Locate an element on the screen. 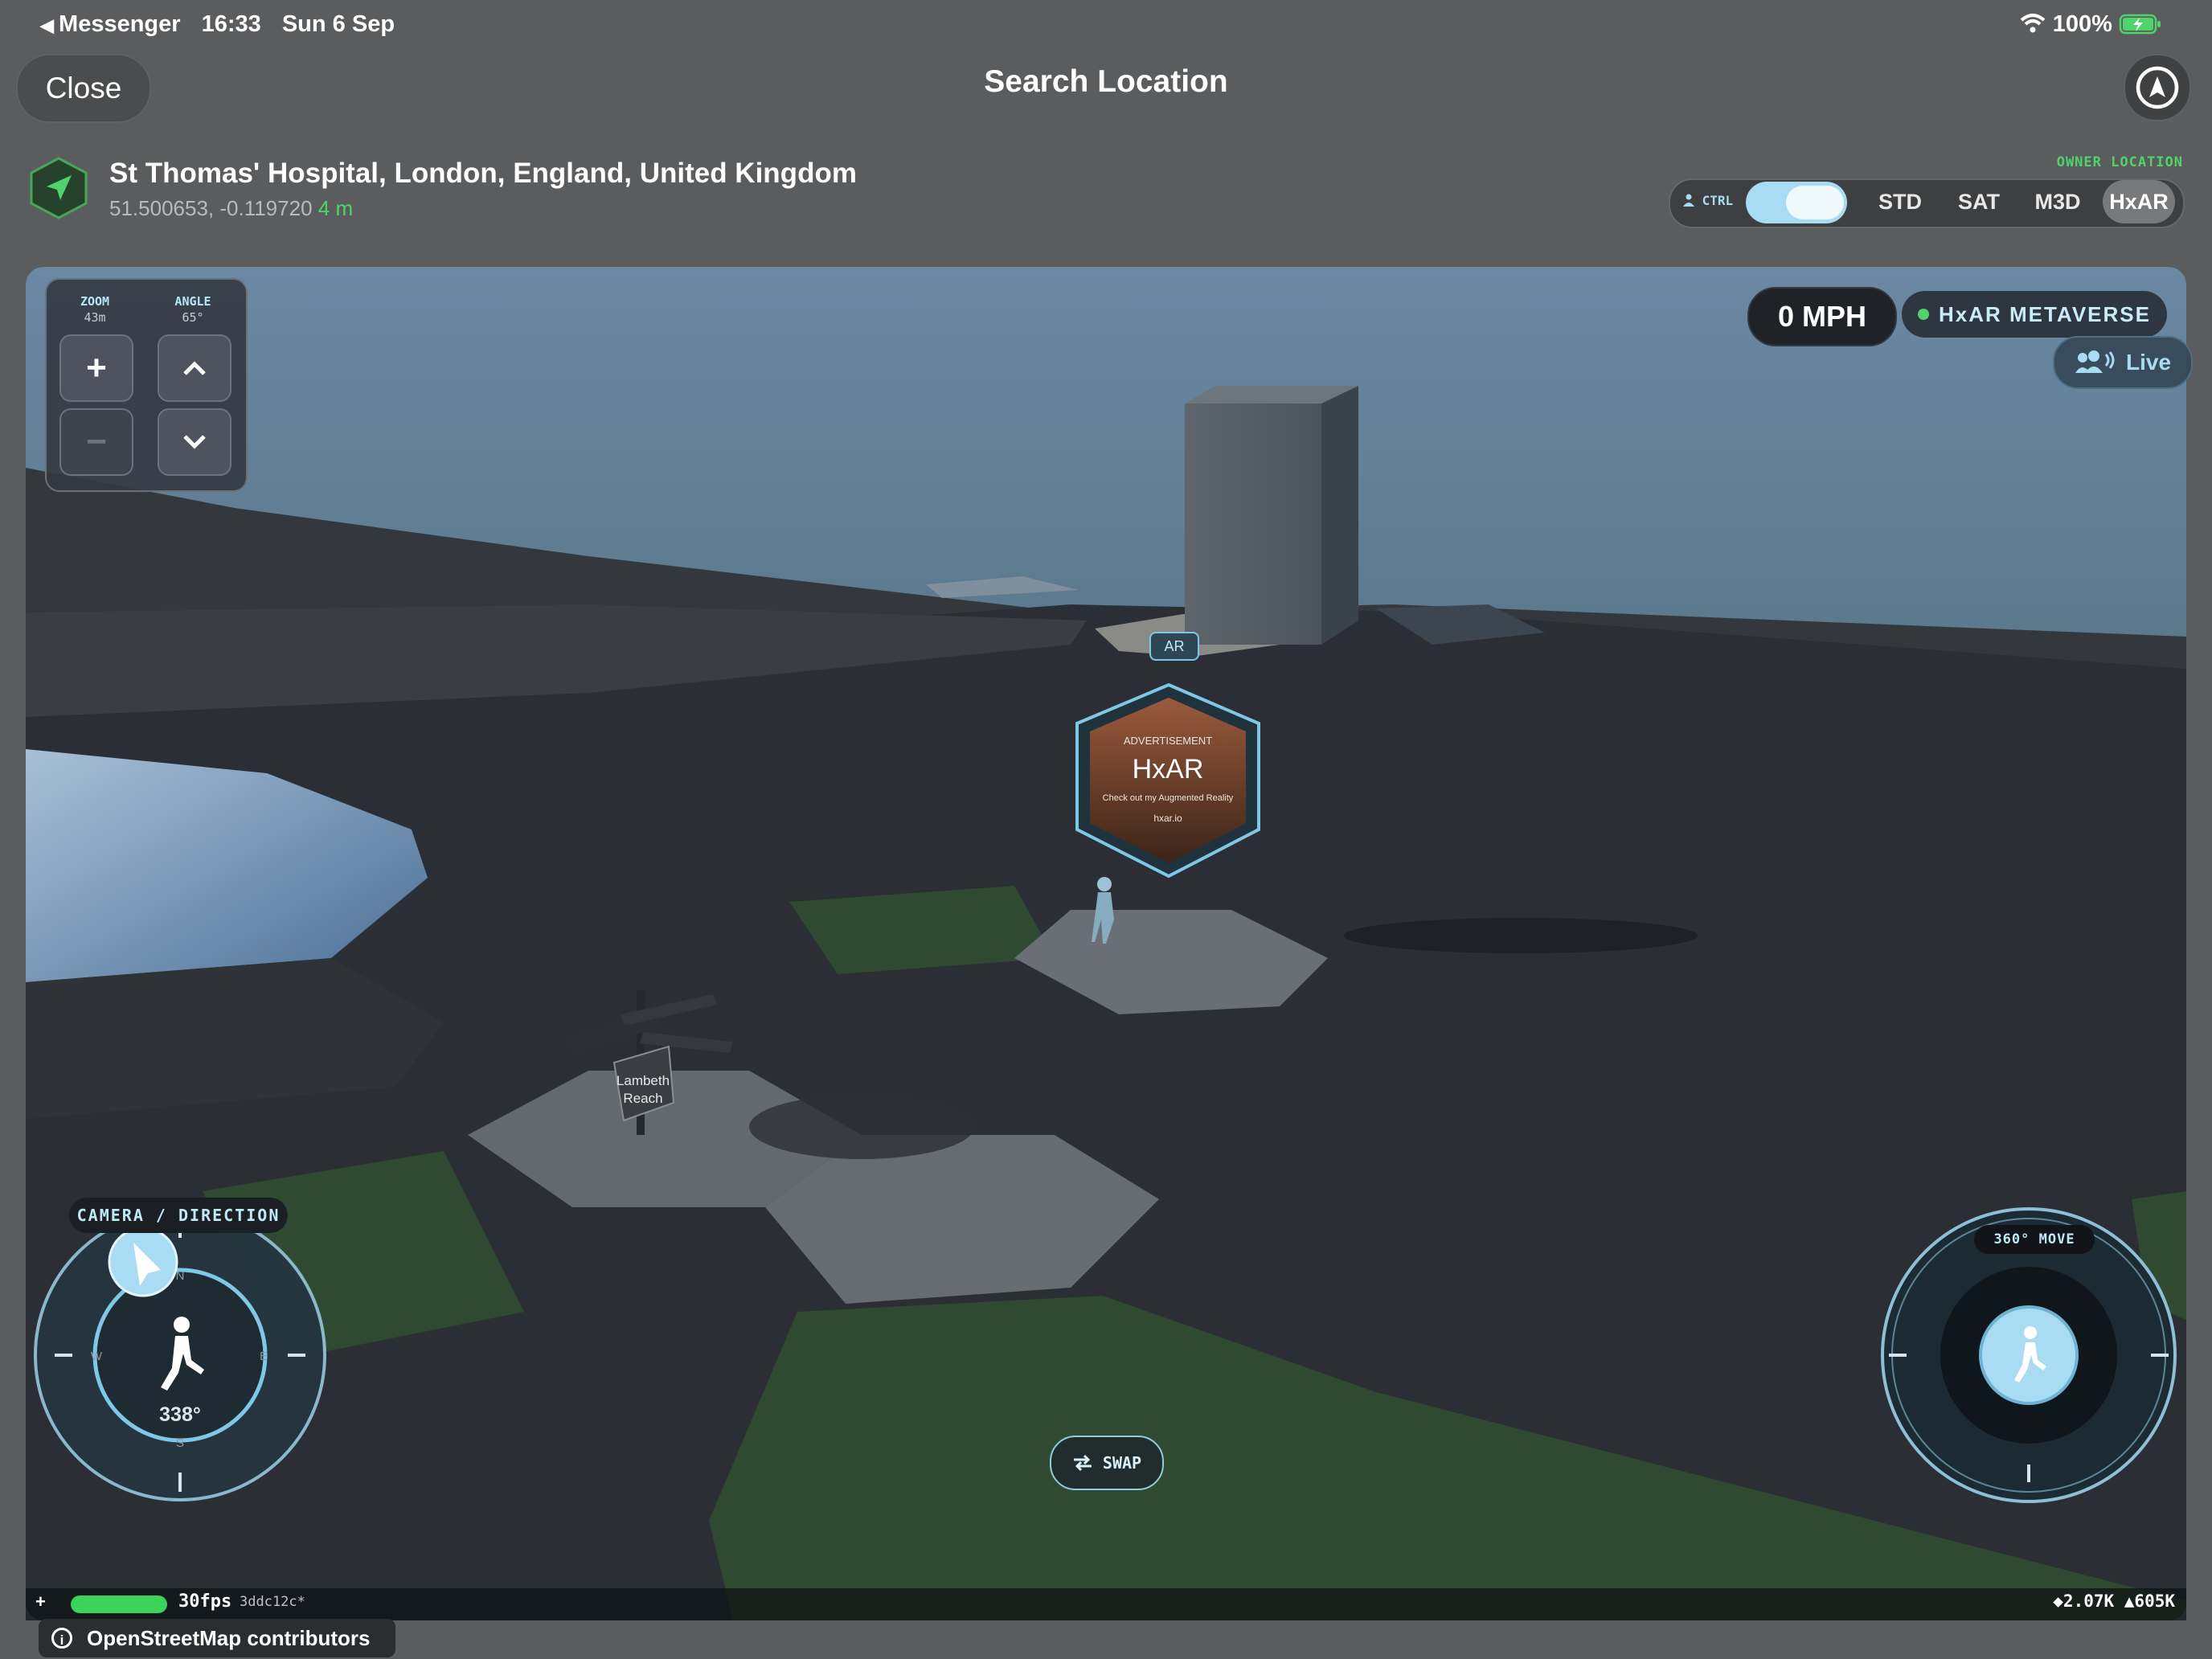 This screenshot has height=1659, width=2212. navigation-arrow-icon is located at coordinates (2157, 87).